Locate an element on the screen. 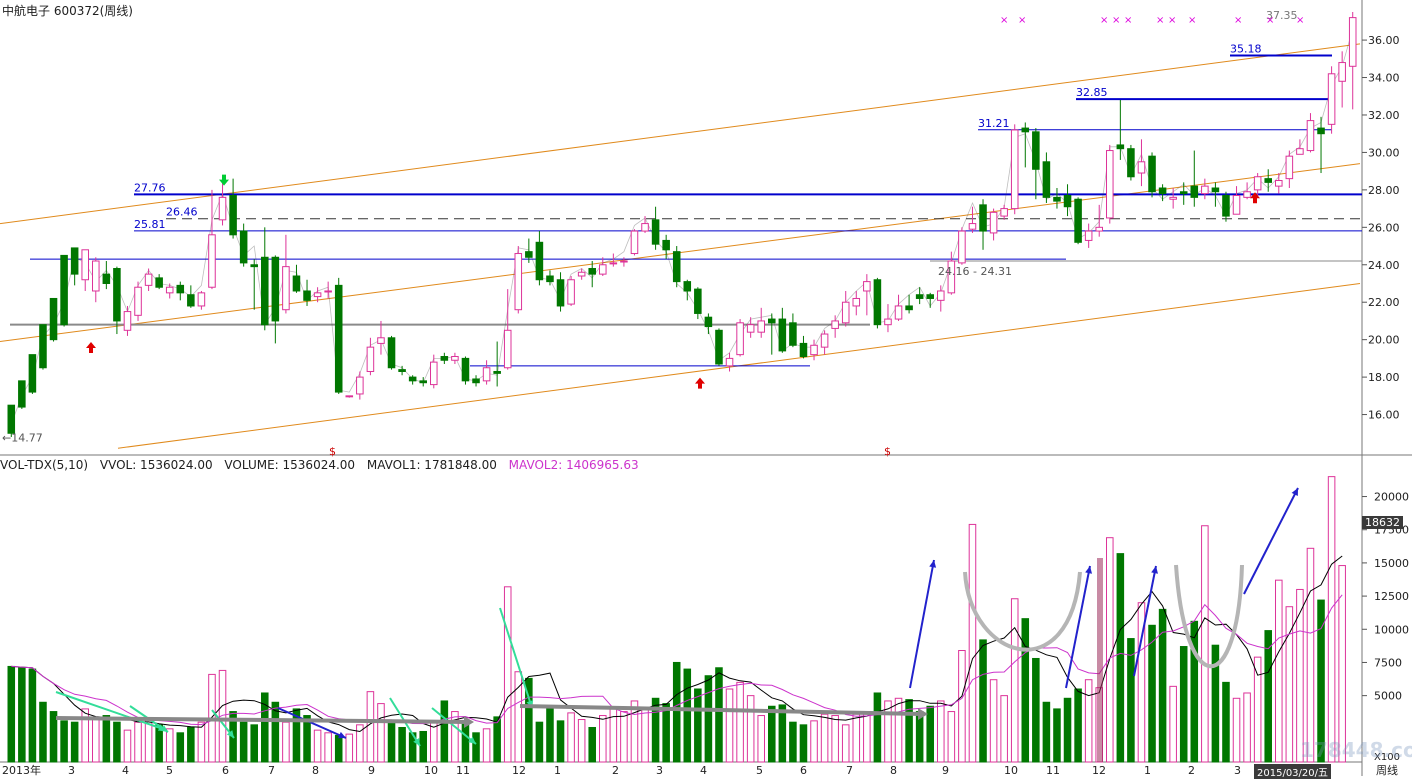 The width and height of the screenshot is (1412, 779). buy-arrow-icon is located at coordinates (700, 383).